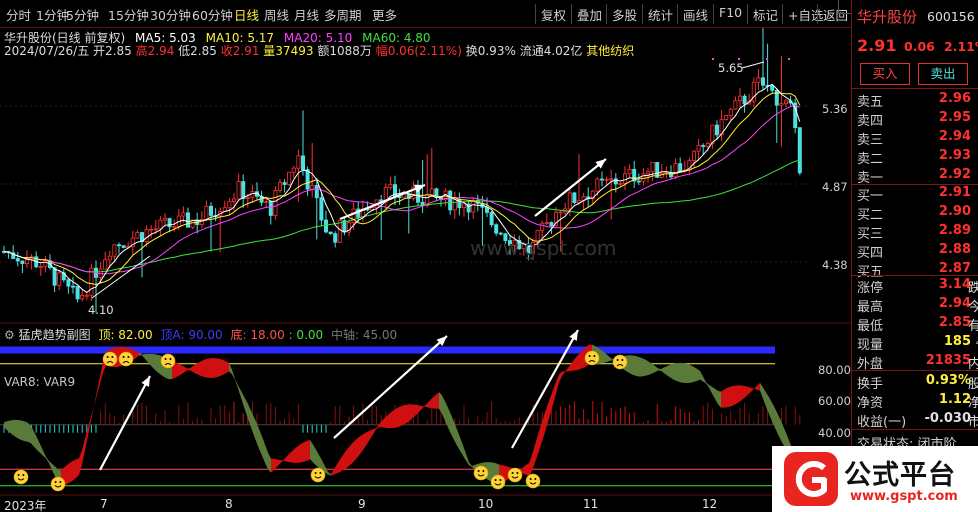 This screenshot has height=512, width=978. I want to click on tool-button-7: +自选, so click(805, 14).